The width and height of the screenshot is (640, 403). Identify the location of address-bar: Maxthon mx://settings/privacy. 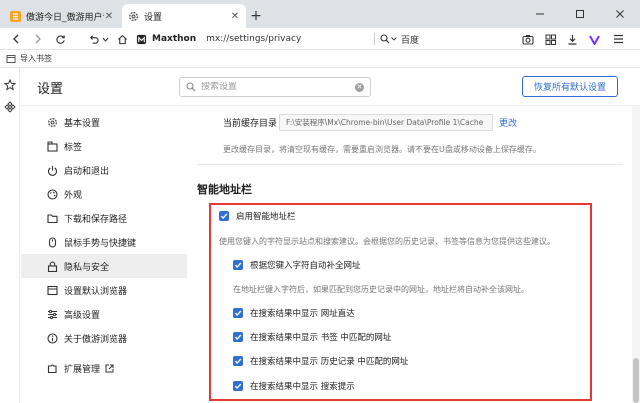
(253, 39).